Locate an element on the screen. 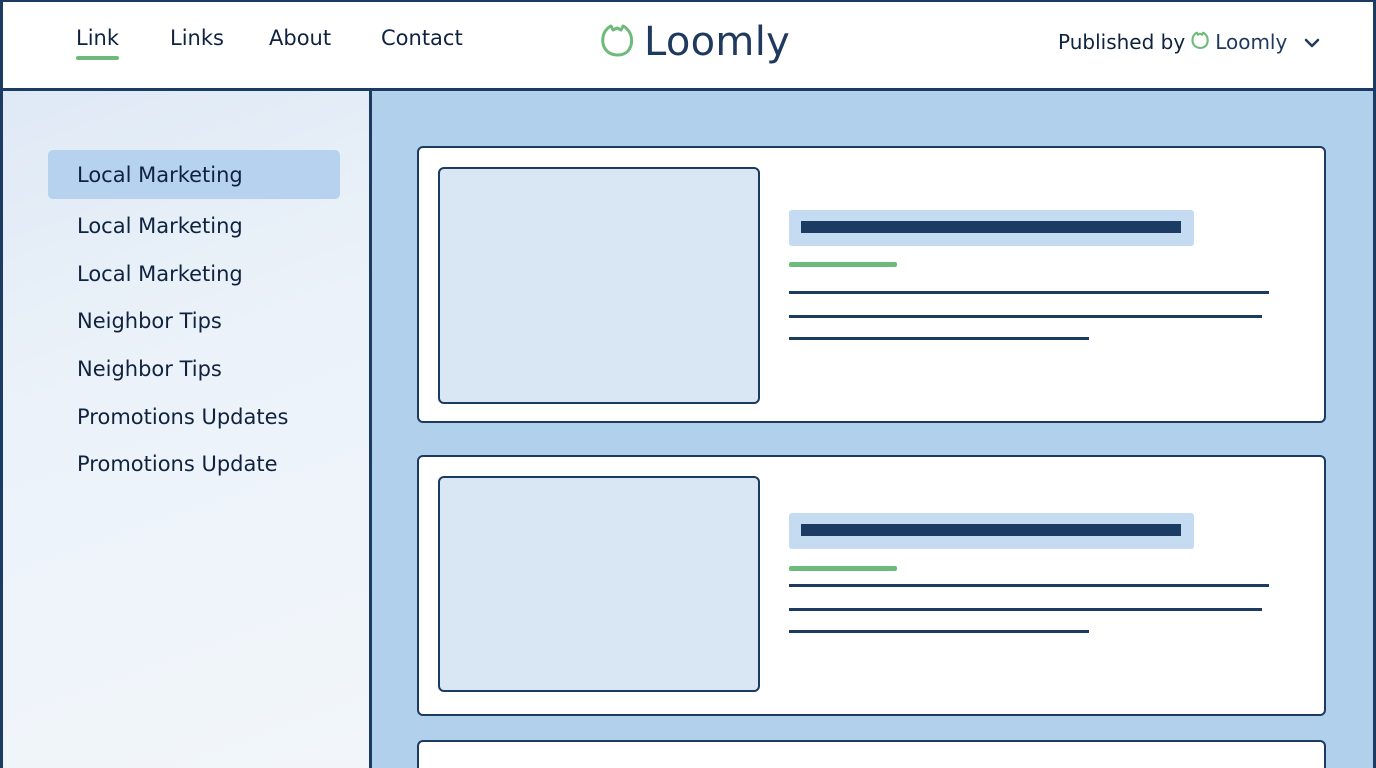 This screenshot has height=768, width=1376. post-card is located at coordinates (871, 754).